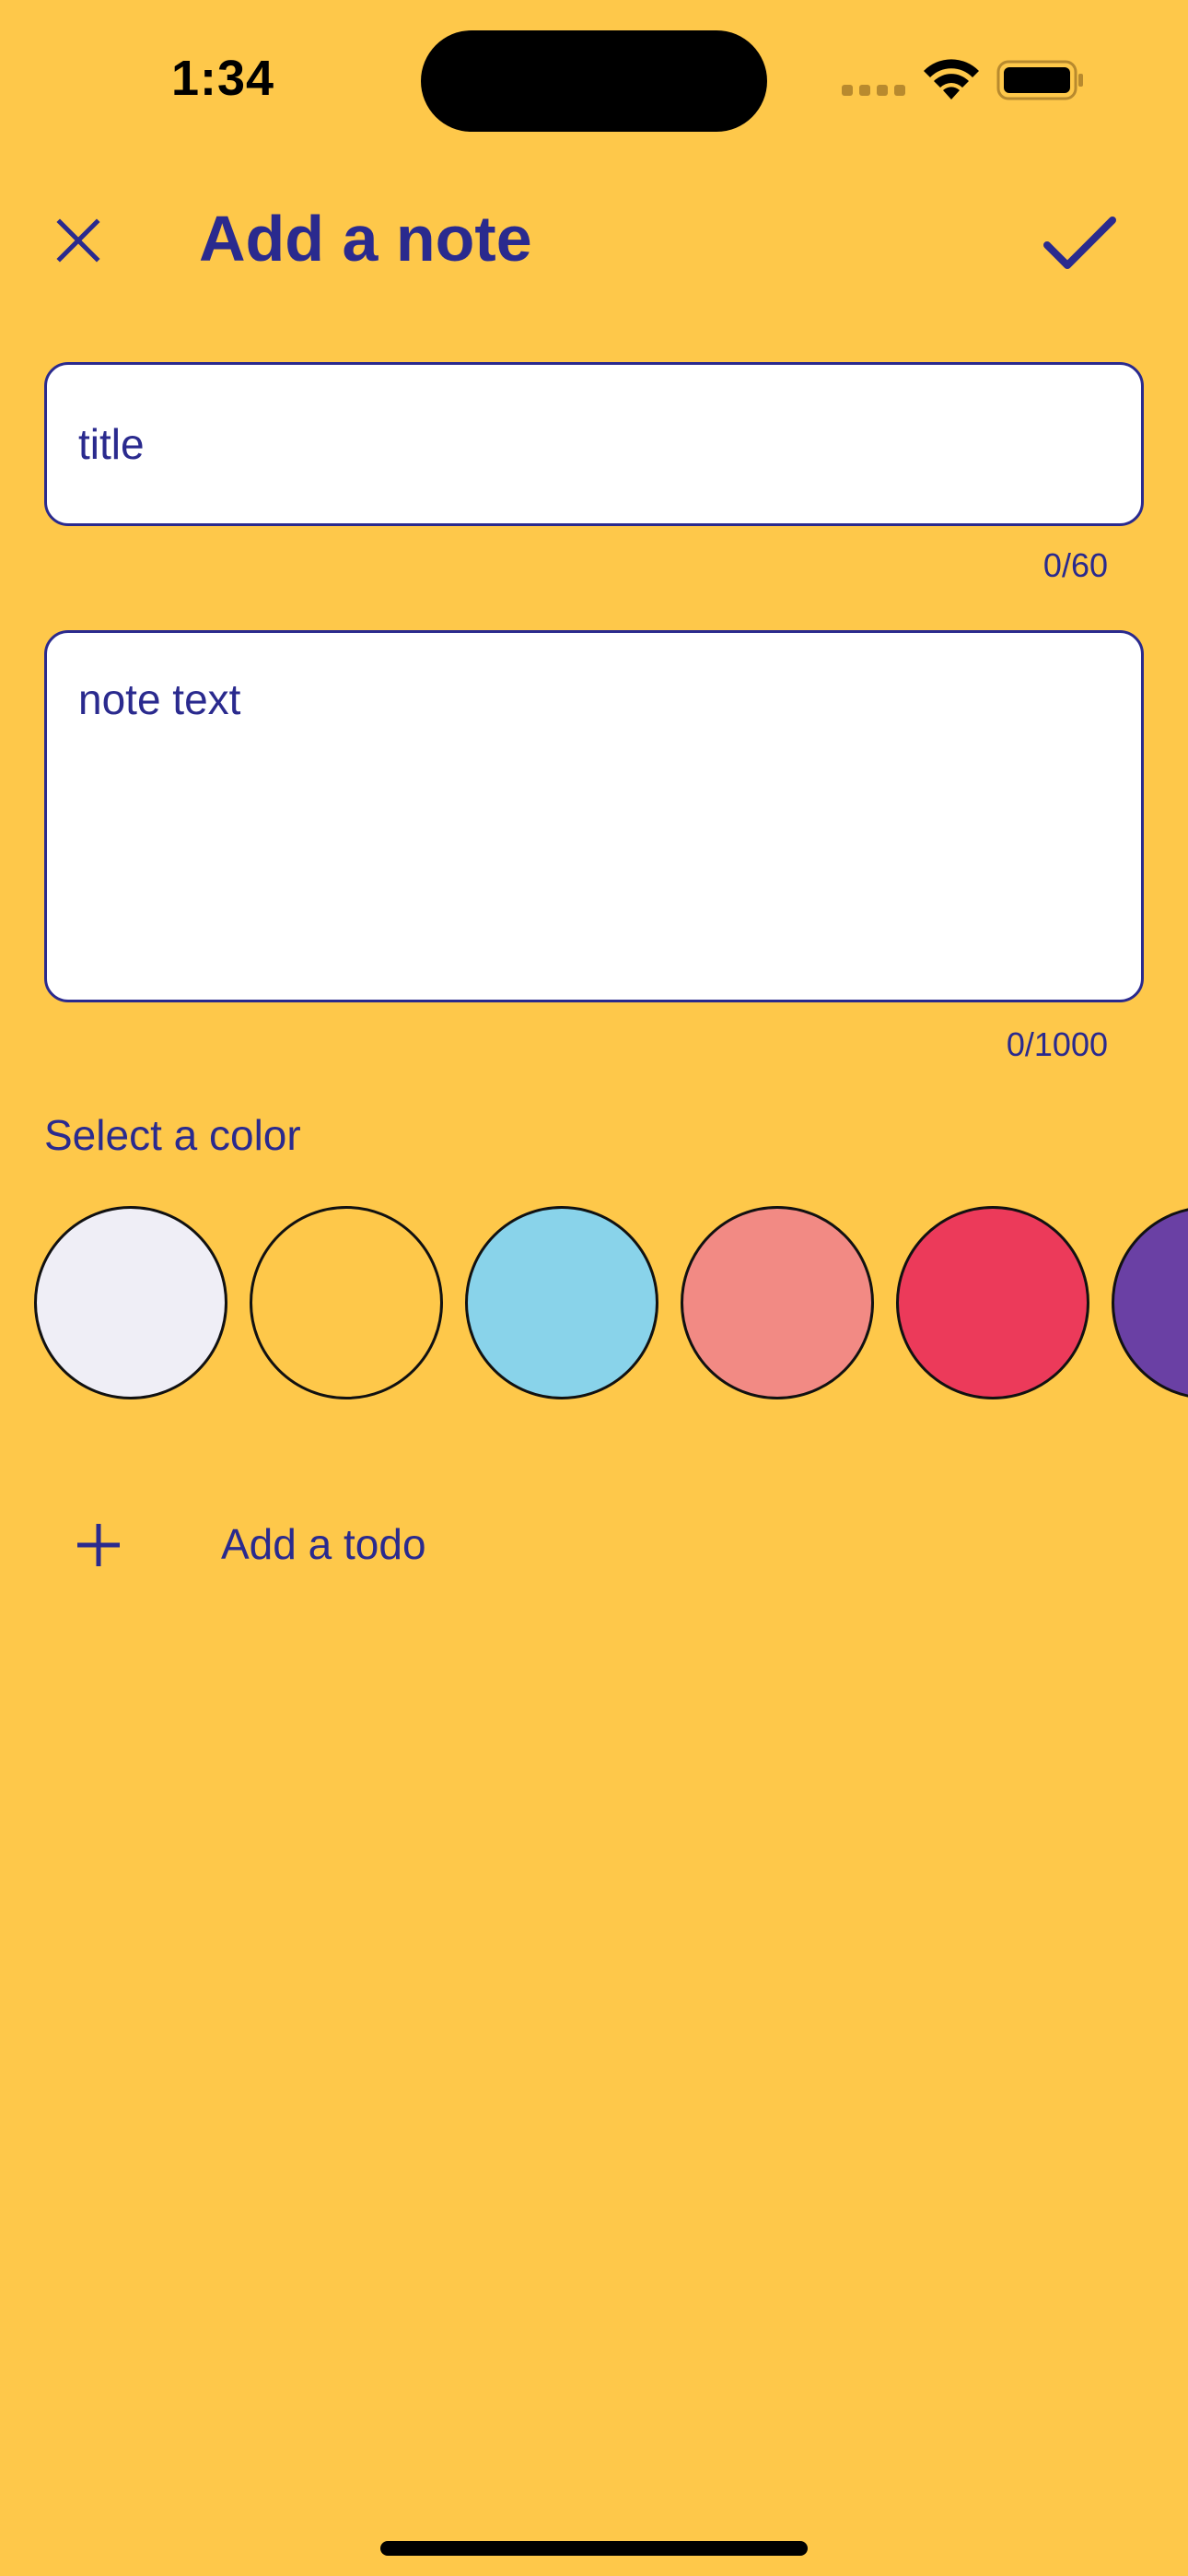  Describe the element at coordinates (777, 1302) in the screenshot. I see `color-swatch-salmon` at that location.